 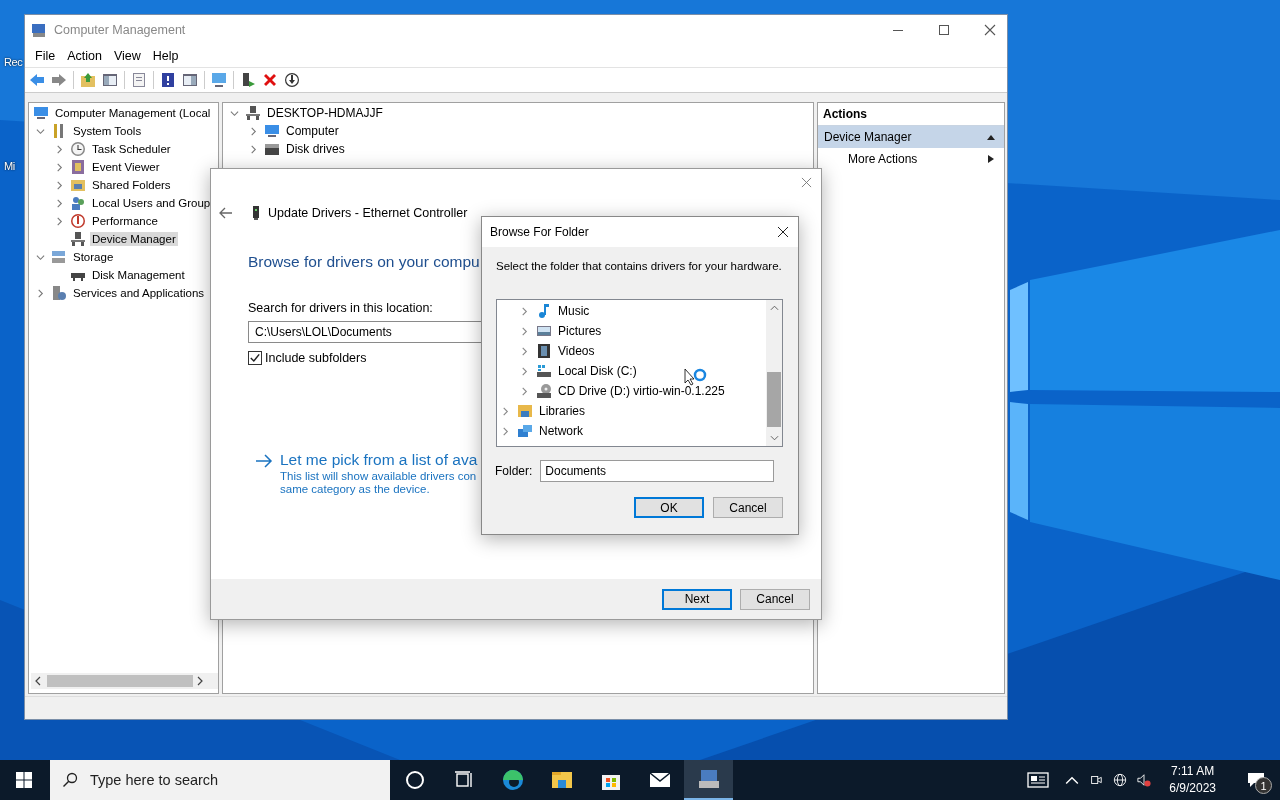 What do you see at coordinates (127, 56) in the screenshot?
I see `menu-item: View` at bounding box center [127, 56].